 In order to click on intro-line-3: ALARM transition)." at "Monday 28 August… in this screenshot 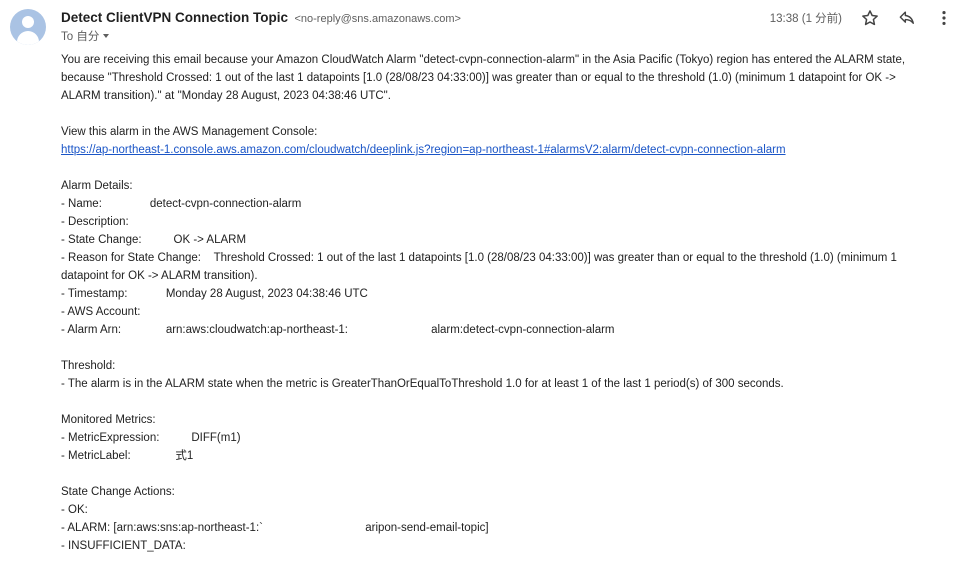, I will do `click(226, 96)`.